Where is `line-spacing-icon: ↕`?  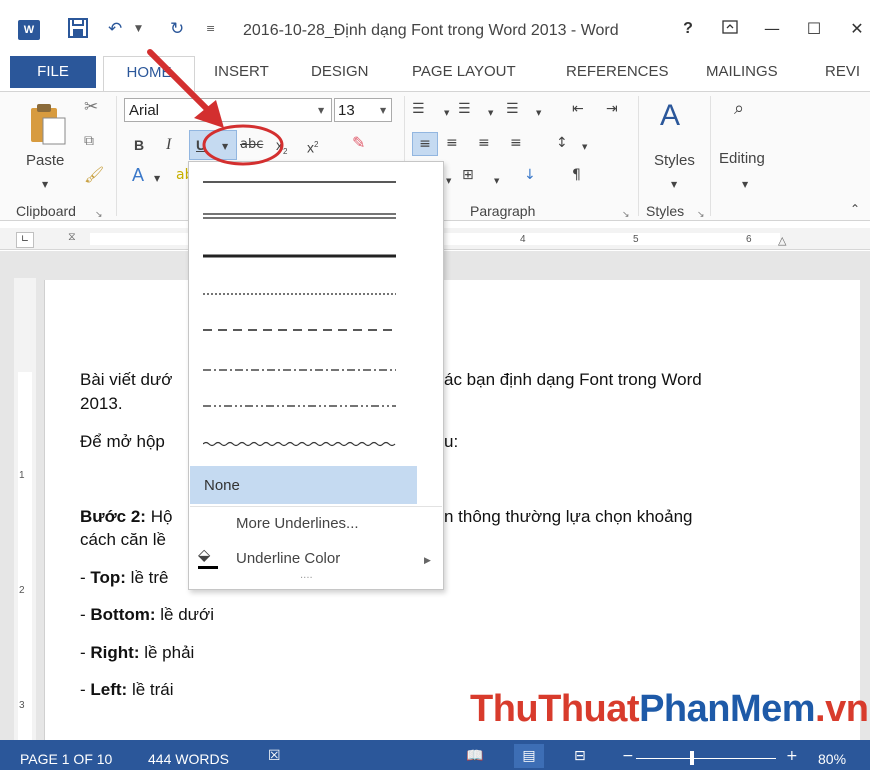
line-spacing-icon: ↕ is located at coordinates (562, 143).